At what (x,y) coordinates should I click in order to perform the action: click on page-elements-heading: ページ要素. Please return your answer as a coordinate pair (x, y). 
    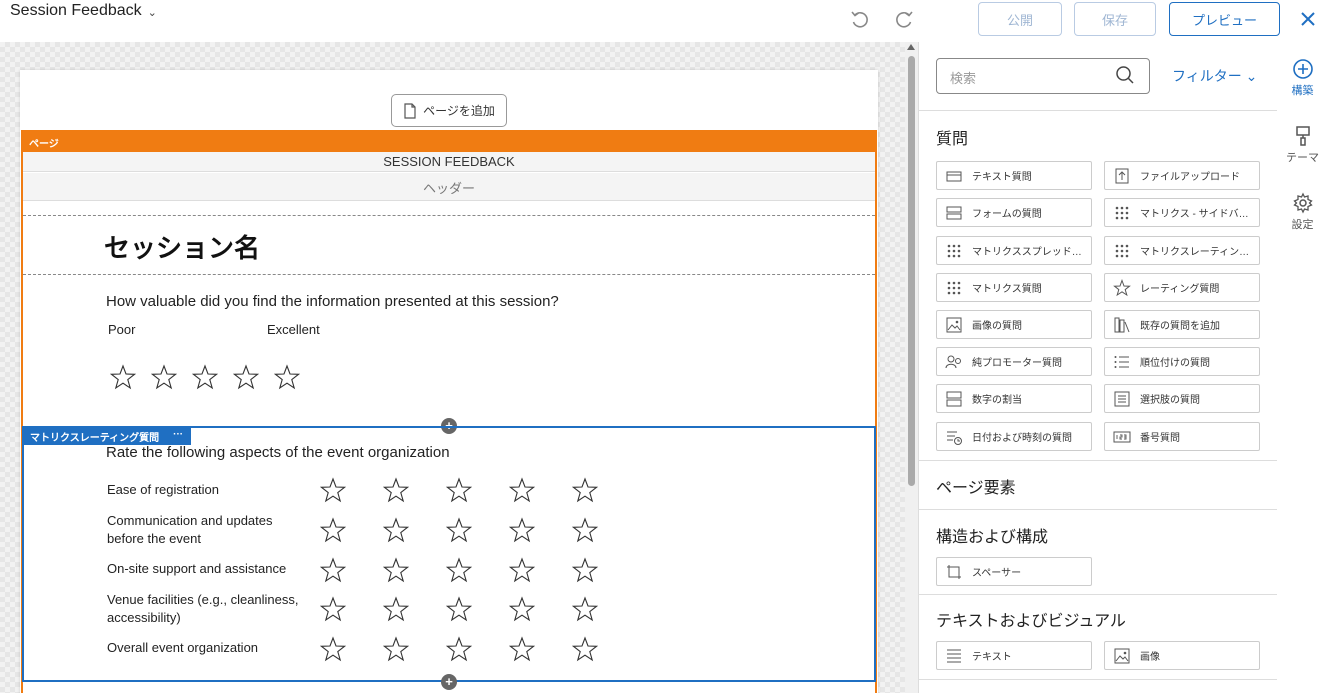
    Looking at the image, I should click on (976, 488).